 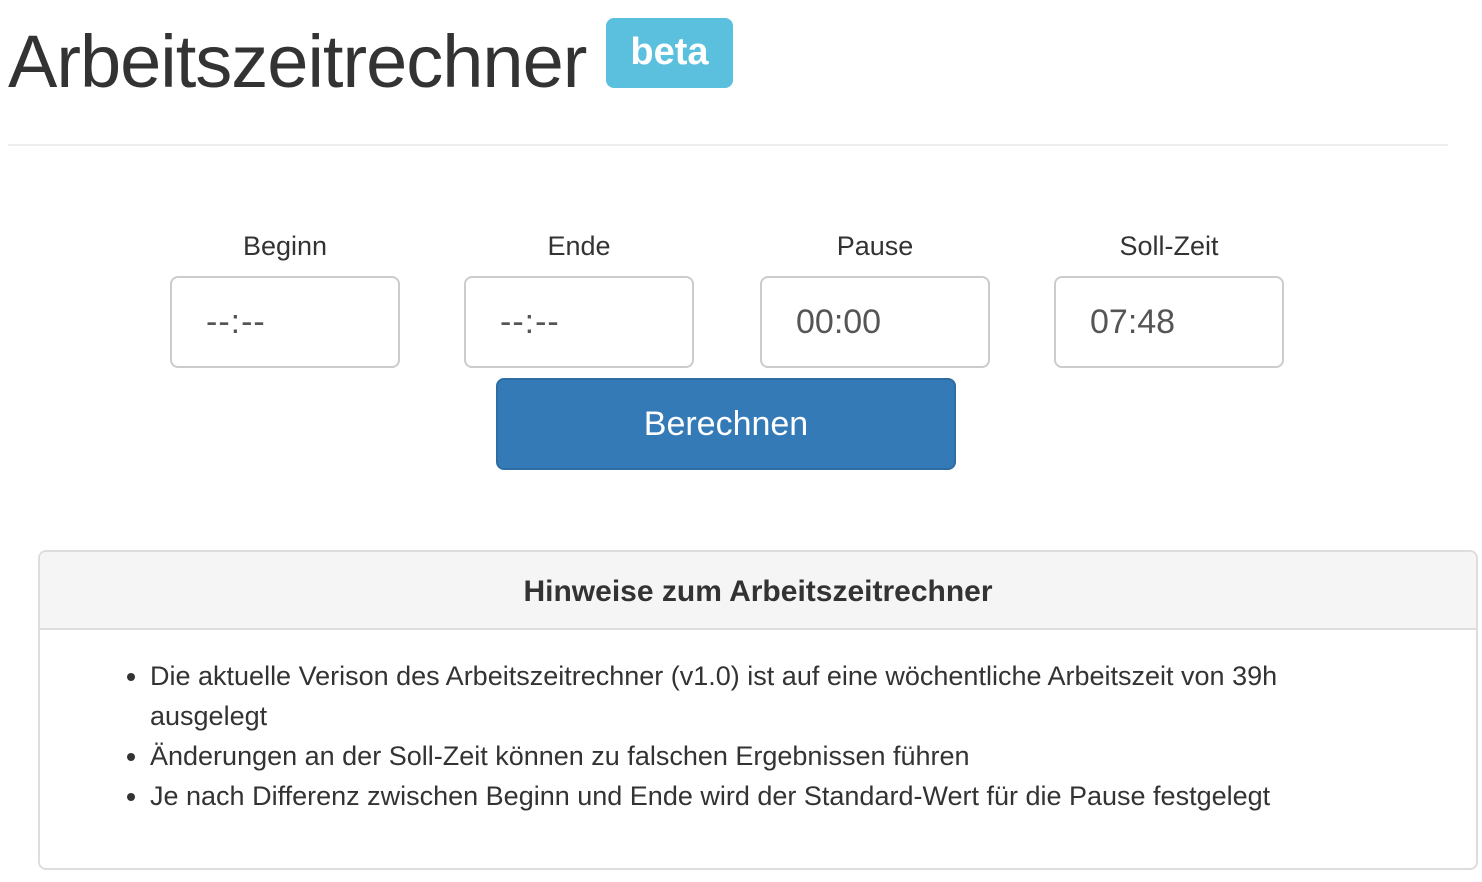 I want to click on beginn-time-input, so click(x=285, y=322).